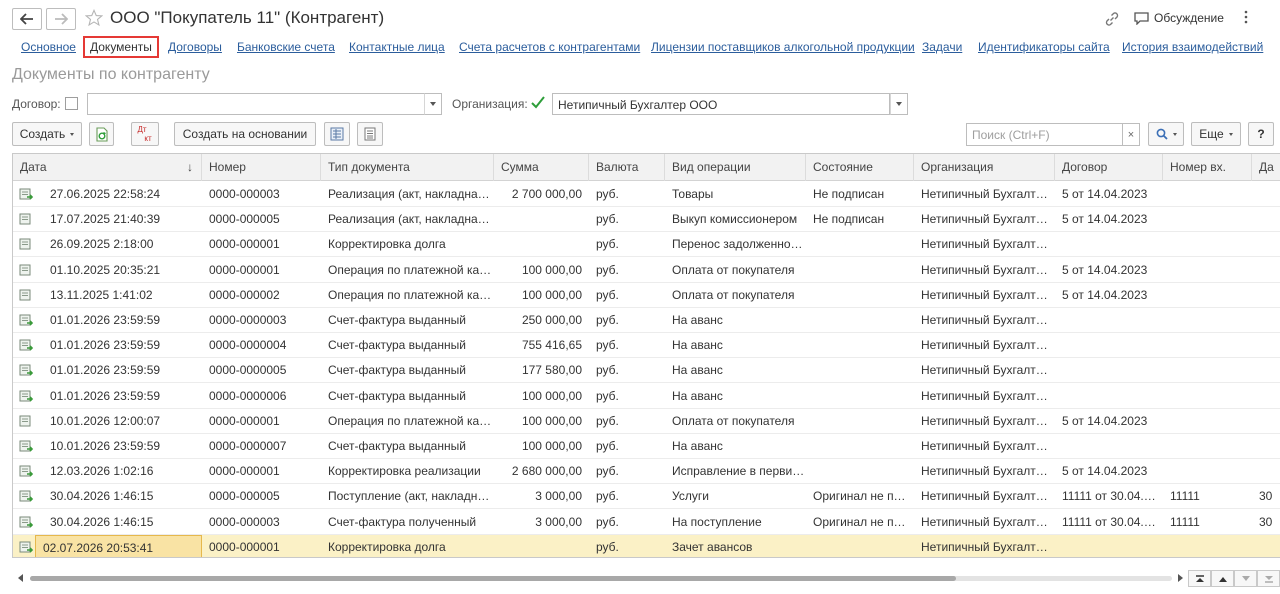 The height and width of the screenshot is (594, 1280). I want to click on more-vertical-icon, so click(1246, 17).